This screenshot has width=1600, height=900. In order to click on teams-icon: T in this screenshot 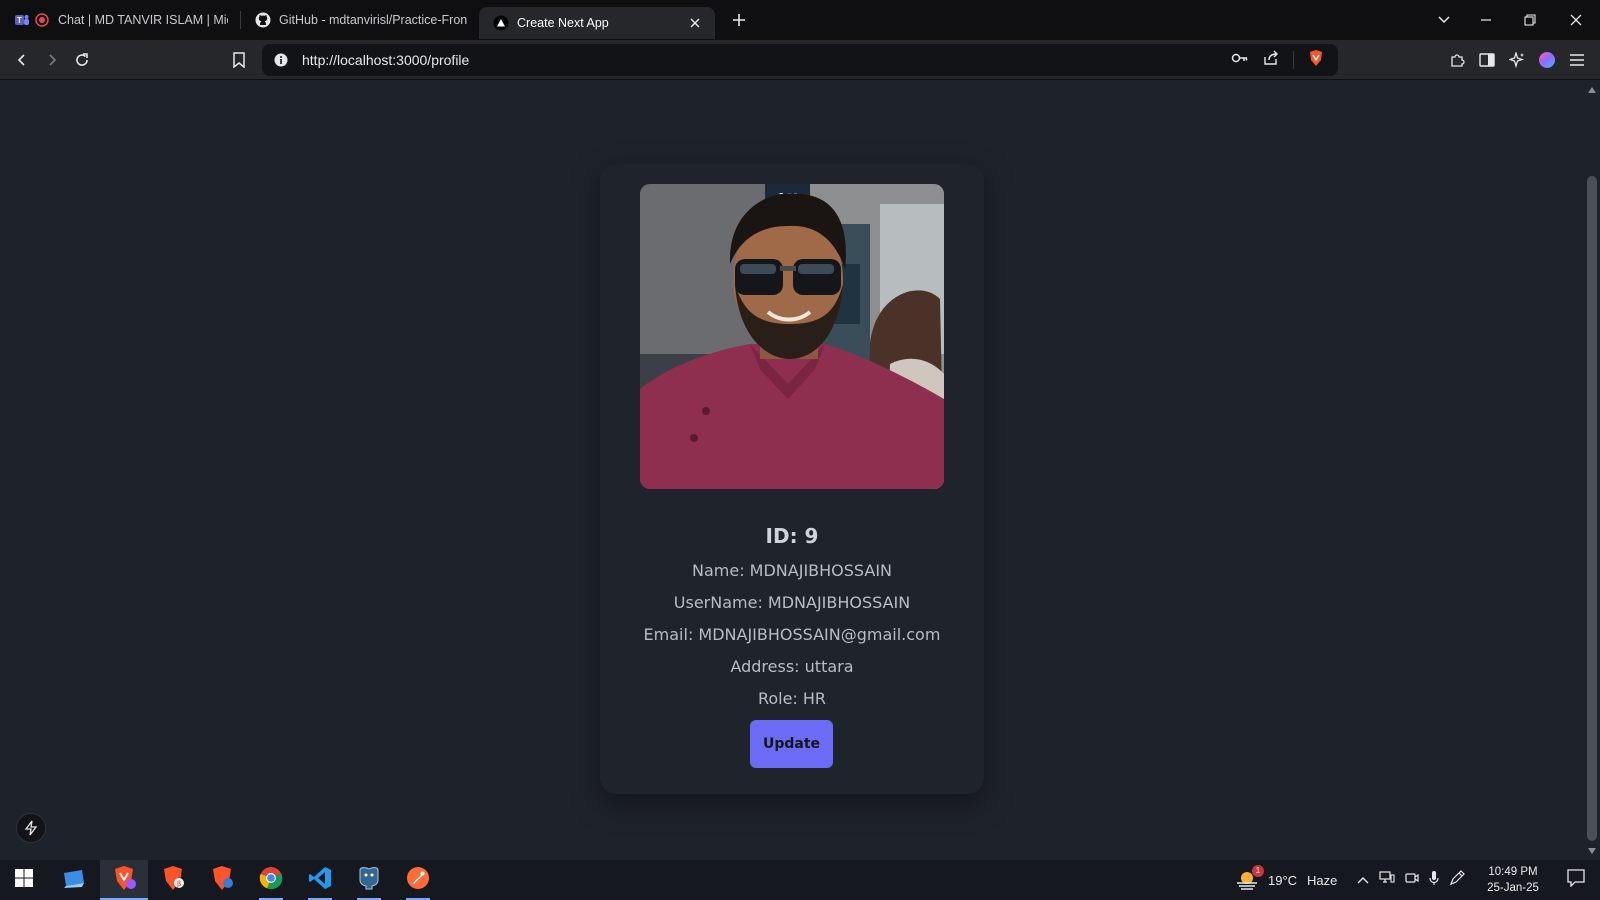, I will do `click(22, 20)`.